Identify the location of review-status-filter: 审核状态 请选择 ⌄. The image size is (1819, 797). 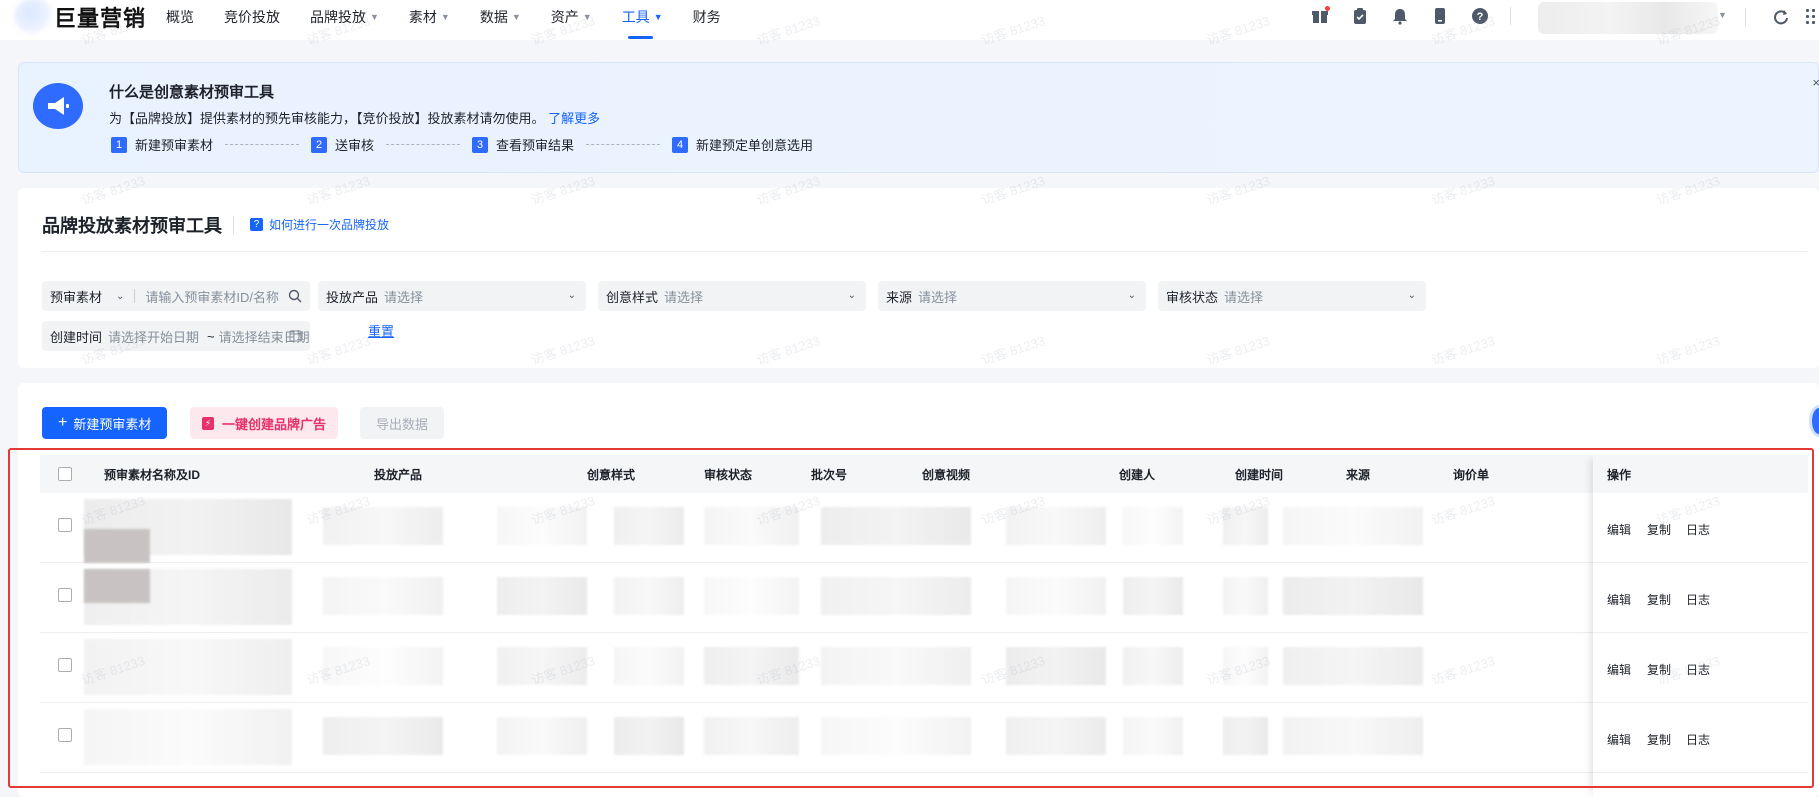
(1292, 296).